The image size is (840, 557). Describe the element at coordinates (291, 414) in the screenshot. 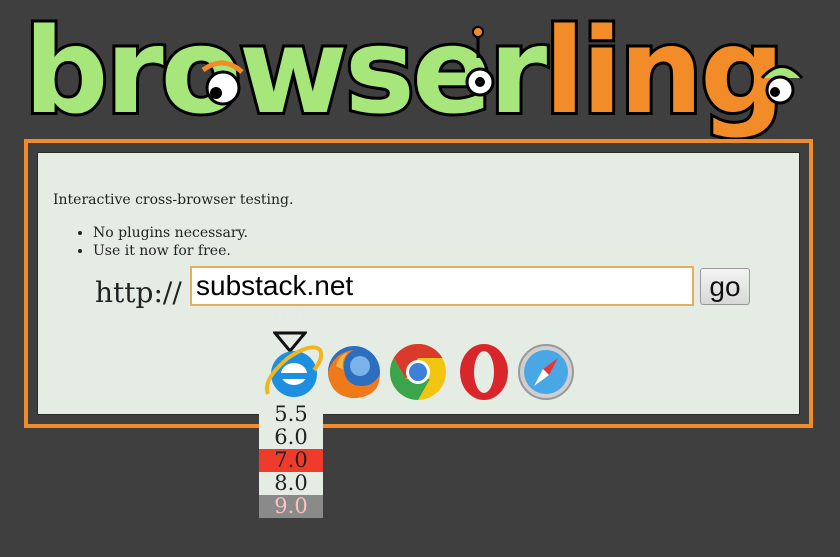

I see `version-item-5-5: 5.5` at that location.